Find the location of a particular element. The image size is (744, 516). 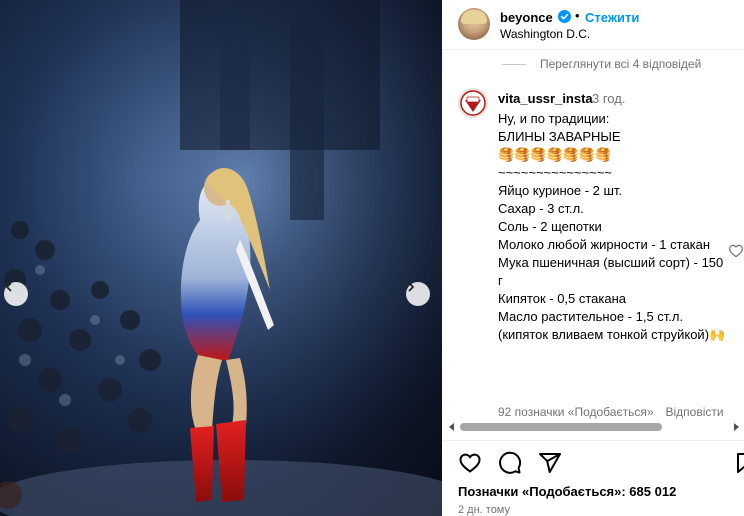

comment-line: Молоко любой жирности - 1 стакан is located at coordinates (604, 244).